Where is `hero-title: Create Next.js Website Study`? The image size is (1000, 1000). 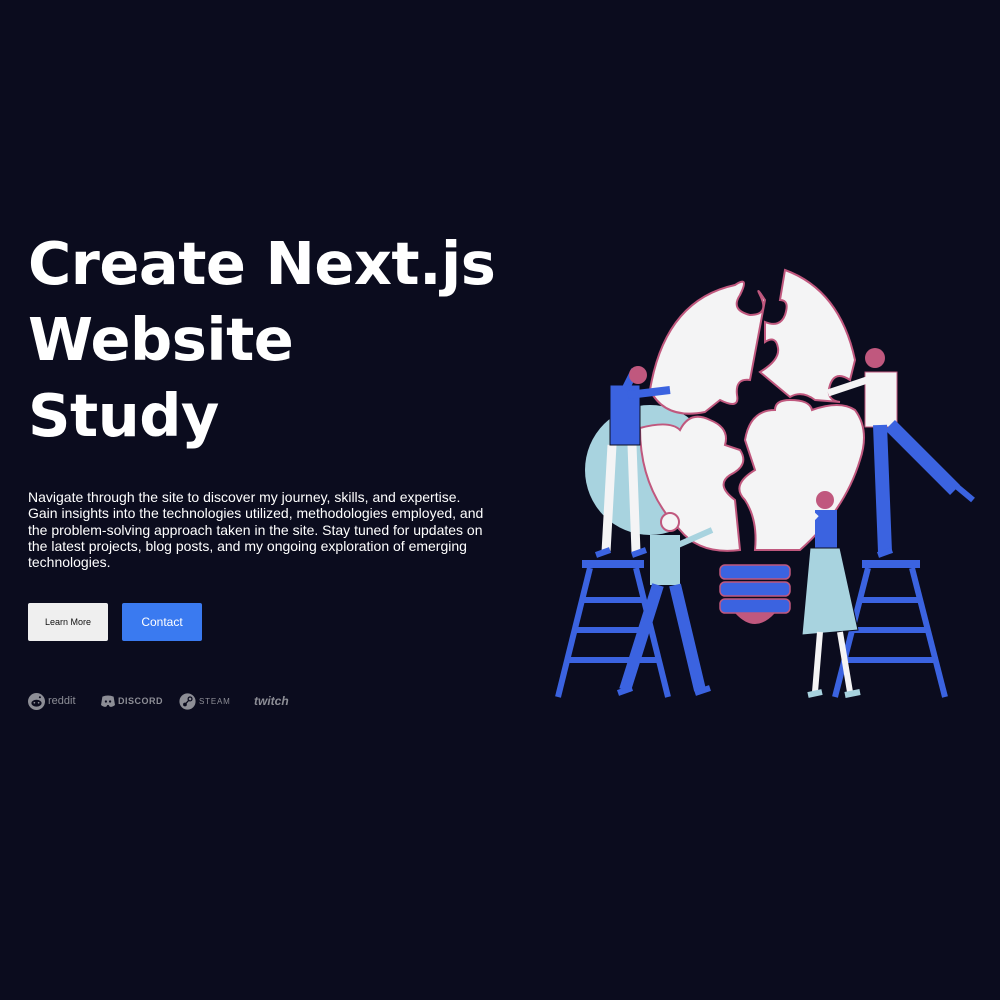 hero-title: Create Next.js Website Study is located at coordinates (262, 340).